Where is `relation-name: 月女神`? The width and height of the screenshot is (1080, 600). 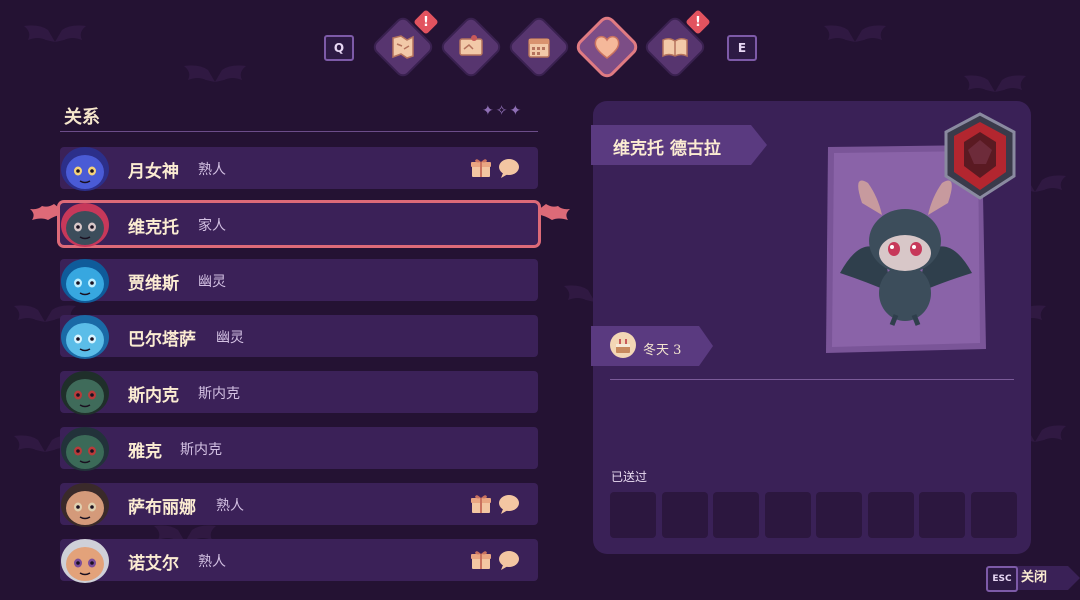 relation-name: 月女神 is located at coordinates (153, 172).